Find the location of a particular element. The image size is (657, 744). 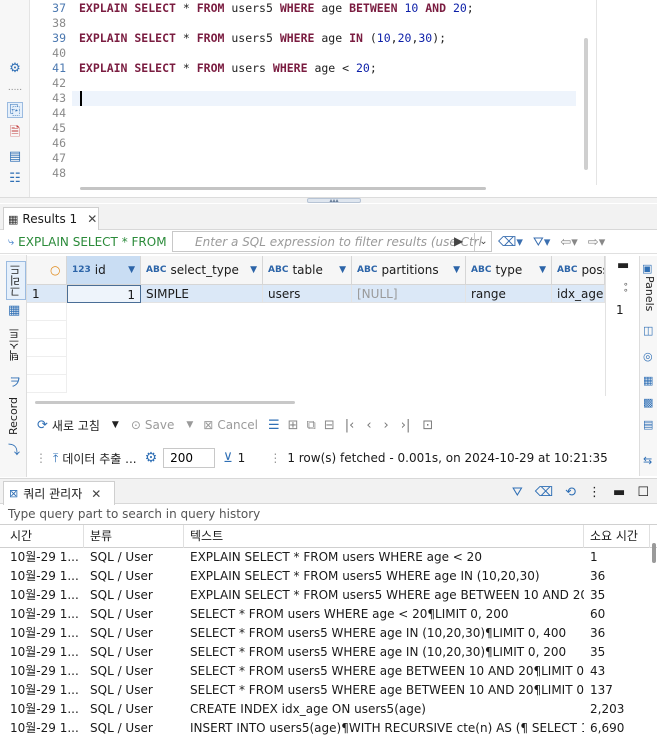

view-text-tab: 텍스트 is located at coordinates (15, 344).